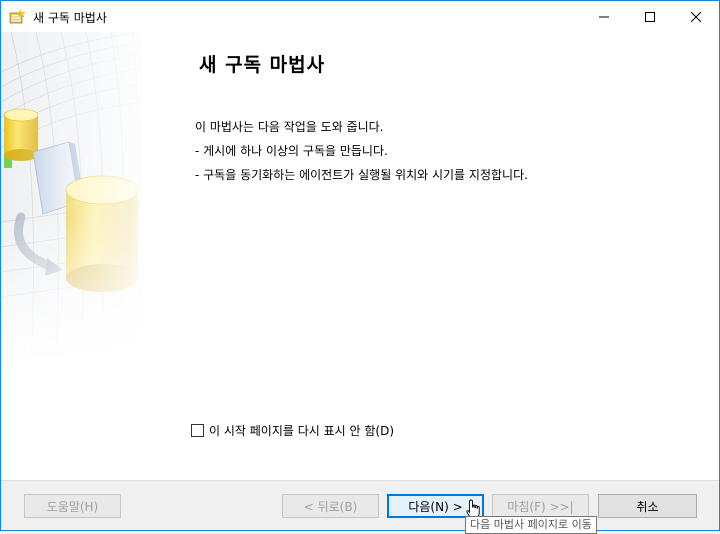 The image size is (720, 534). I want to click on next-button-tooltip: 다음 마법사 페이지로 이동, so click(531, 525).